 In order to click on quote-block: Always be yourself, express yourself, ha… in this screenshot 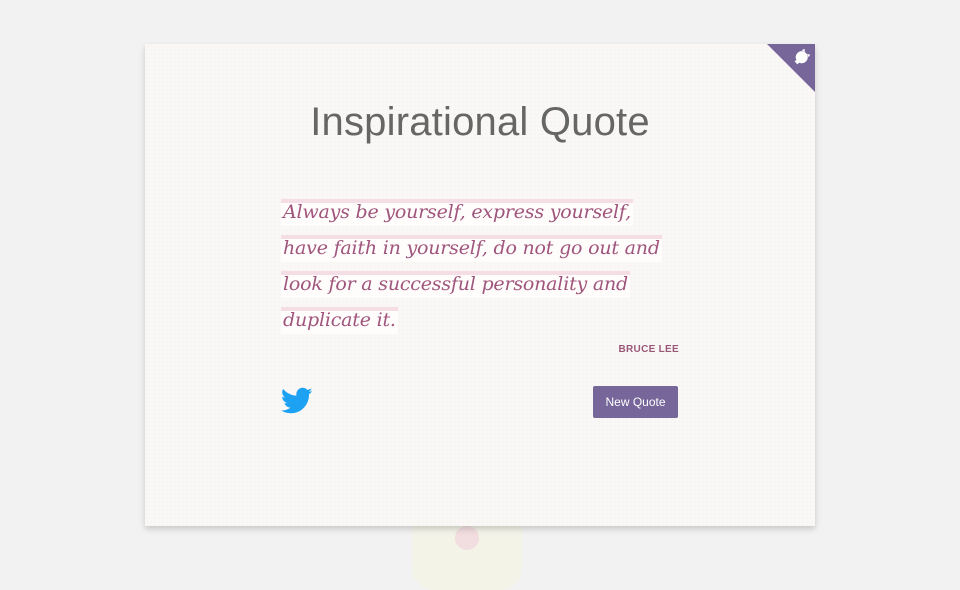, I will do `click(480, 274)`.